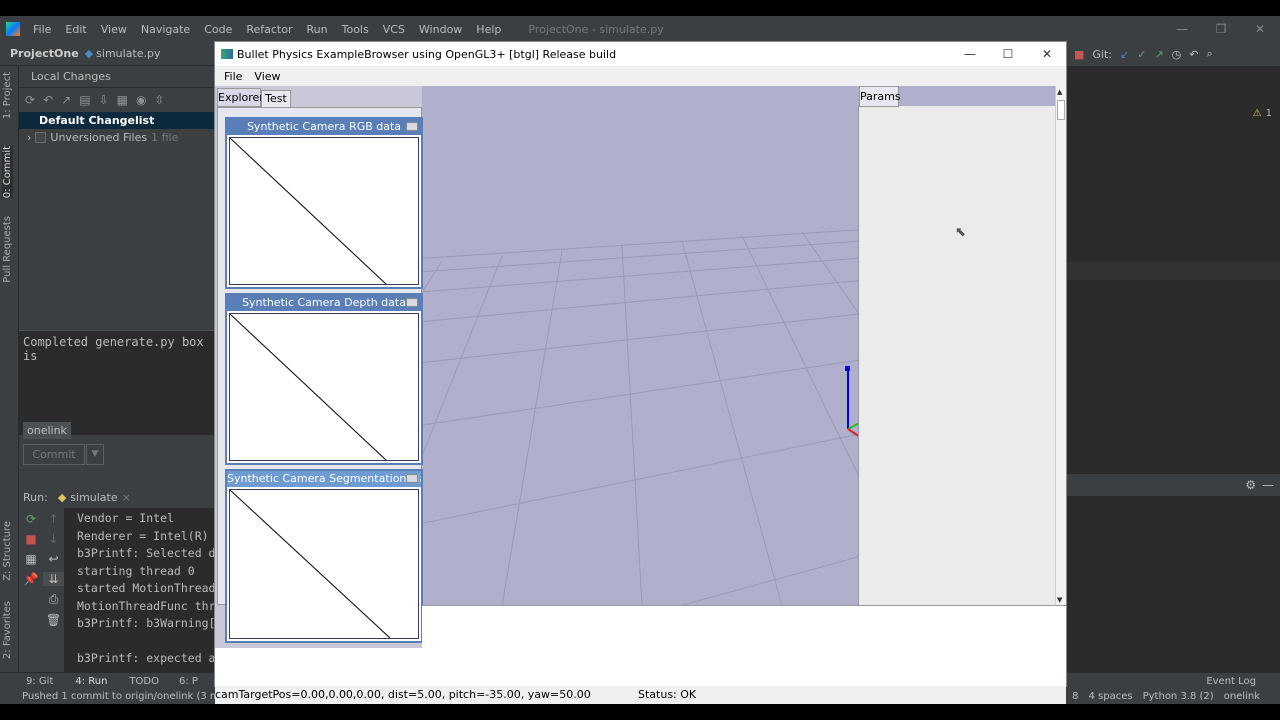 The height and width of the screenshot is (720, 1280). Describe the element at coordinates (1268, 485) in the screenshot. I see `hide-panel-icon: —` at that location.